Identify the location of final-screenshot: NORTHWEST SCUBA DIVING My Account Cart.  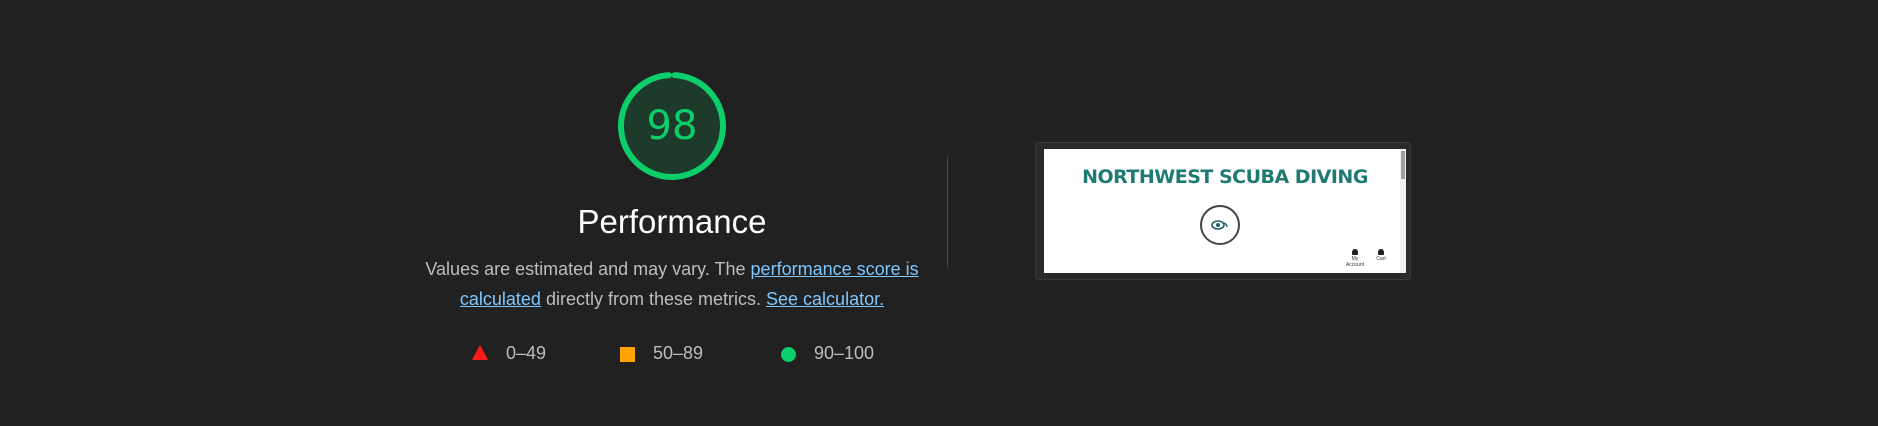
(1223, 211).